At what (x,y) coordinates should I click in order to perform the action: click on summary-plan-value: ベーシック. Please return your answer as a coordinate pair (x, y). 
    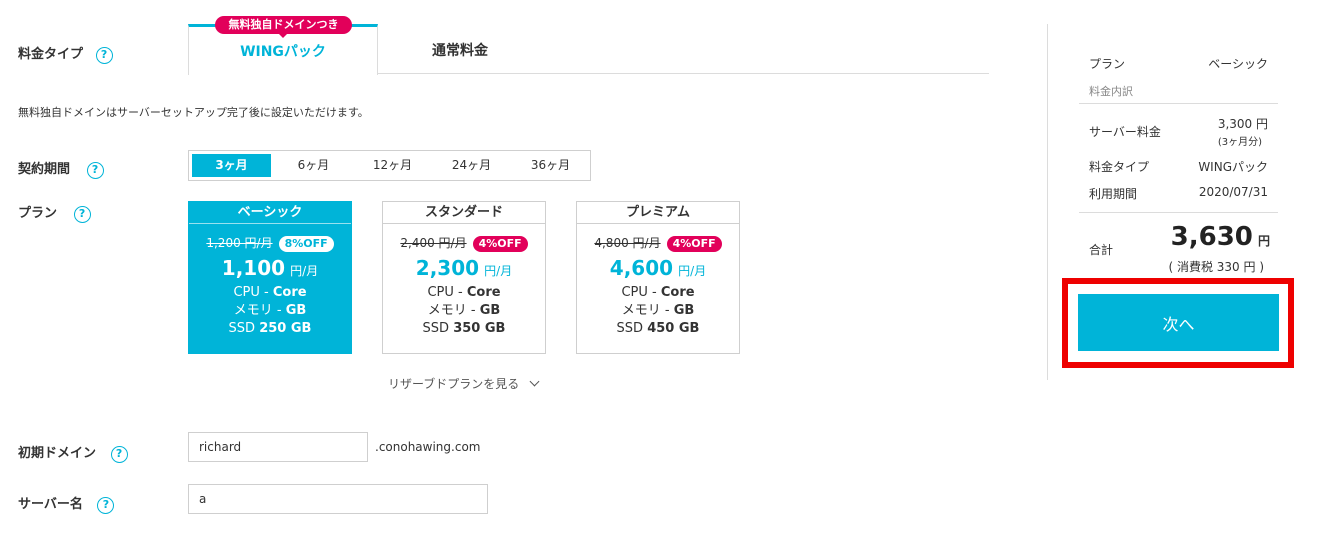
    Looking at the image, I should click on (1238, 64).